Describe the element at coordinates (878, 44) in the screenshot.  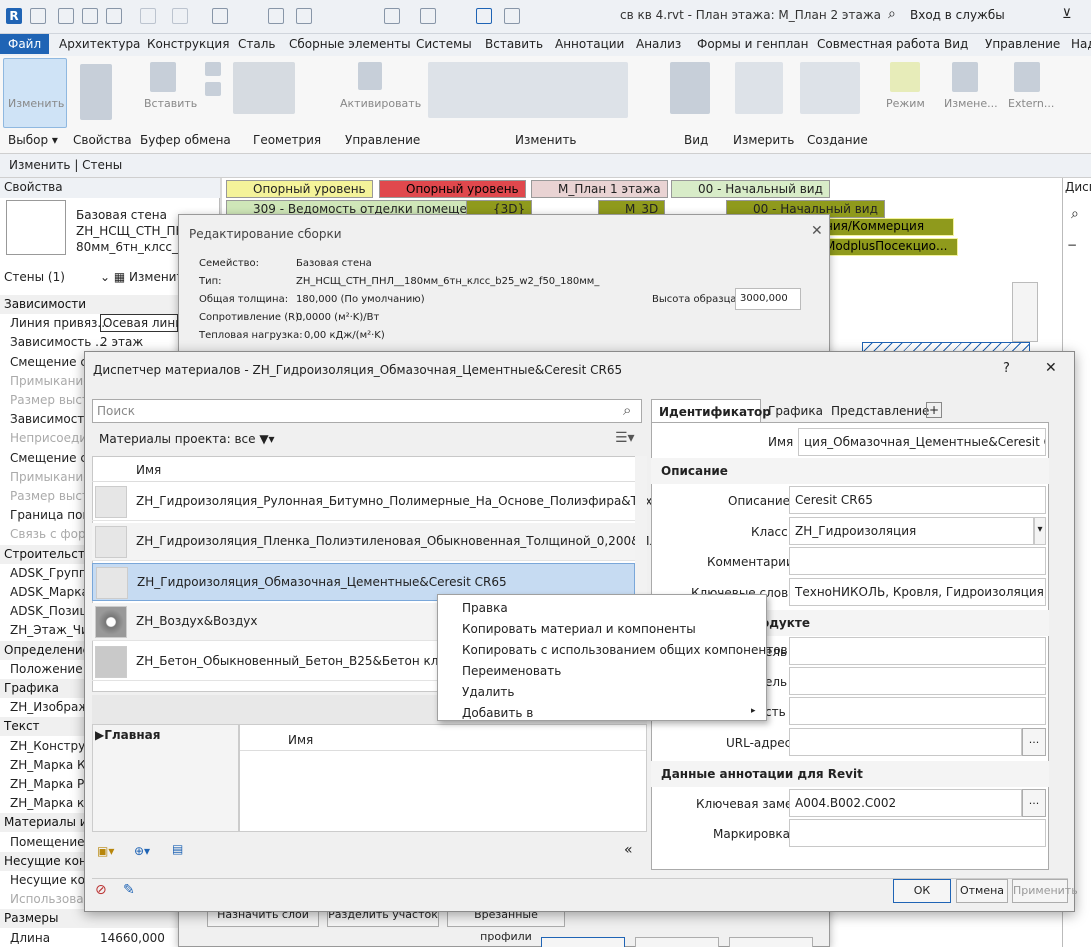
I see `tab-collaborate: Совместная работа` at that location.